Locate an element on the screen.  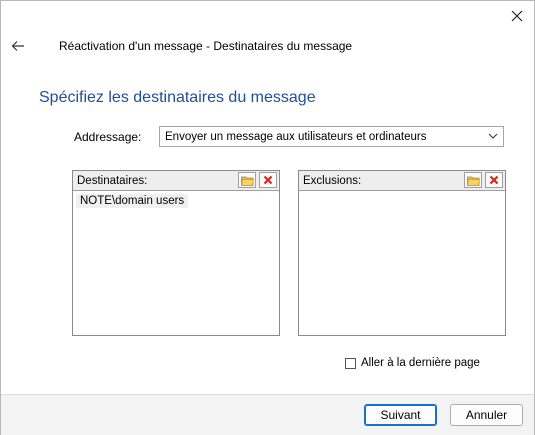
exclusions-add-button is located at coordinates (473, 180).